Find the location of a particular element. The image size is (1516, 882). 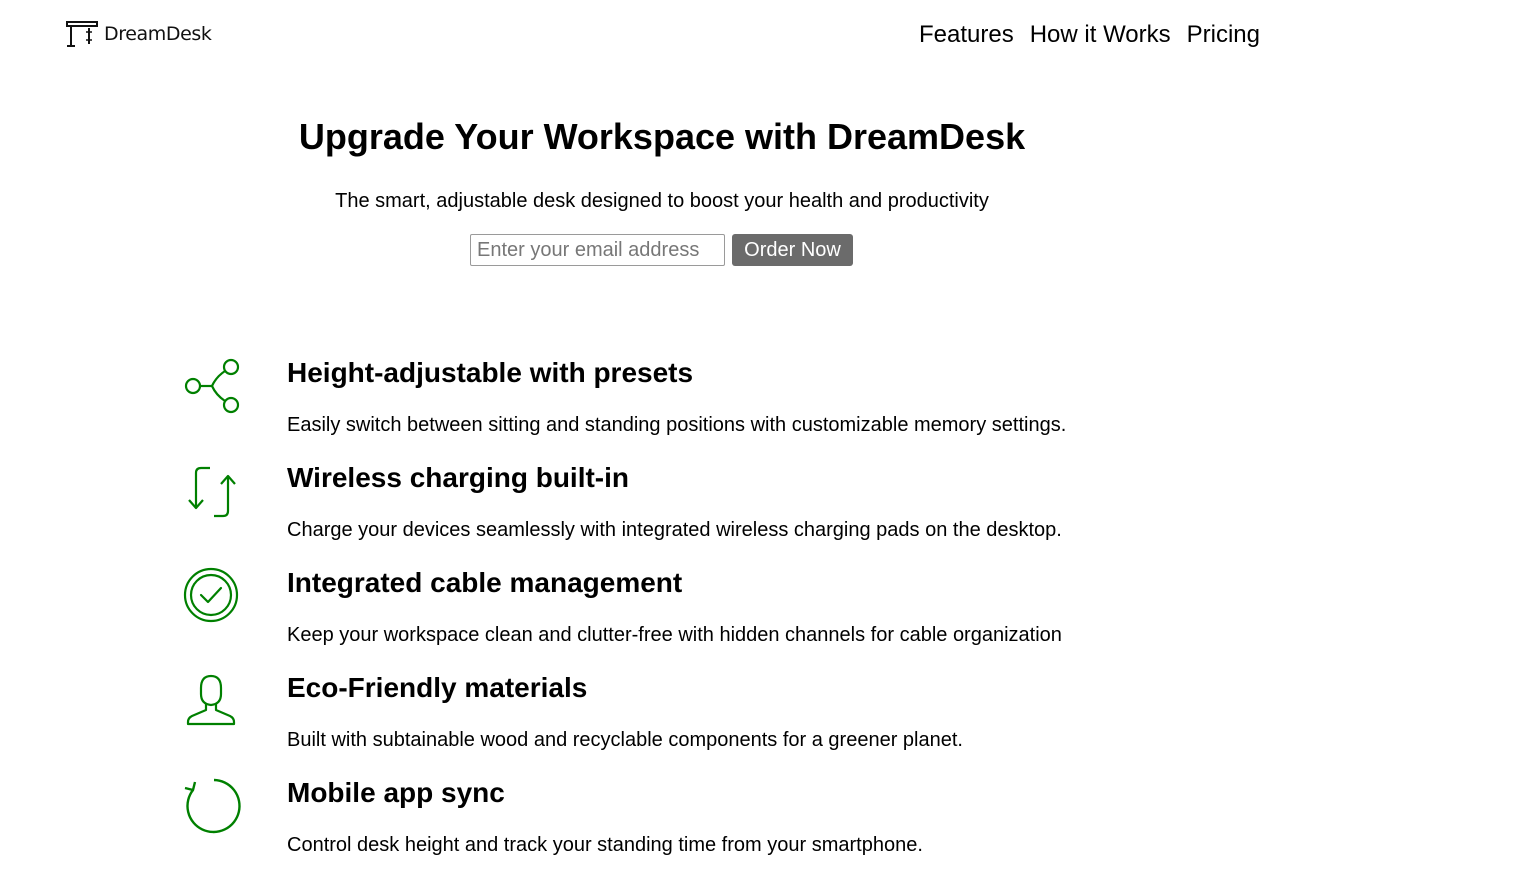

feature-title: Mobile app sync is located at coordinates (396, 792).